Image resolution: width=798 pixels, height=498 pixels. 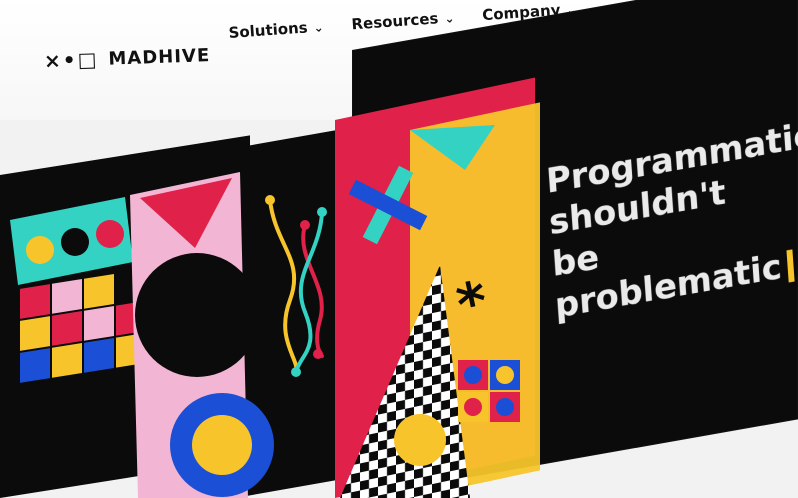 I want to click on asterisk-icon: *, so click(x=472, y=304).